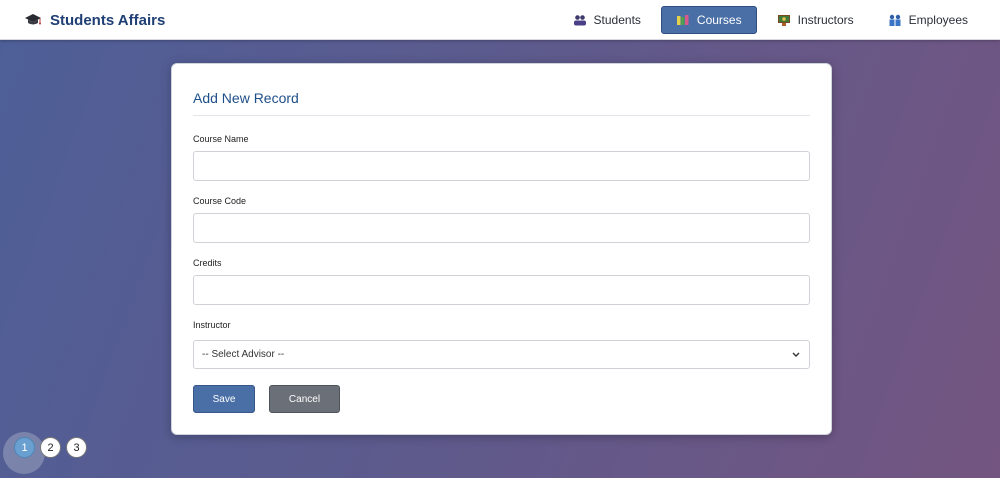  Describe the element at coordinates (895, 20) in the screenshot. I see `employees-icon` at that location.